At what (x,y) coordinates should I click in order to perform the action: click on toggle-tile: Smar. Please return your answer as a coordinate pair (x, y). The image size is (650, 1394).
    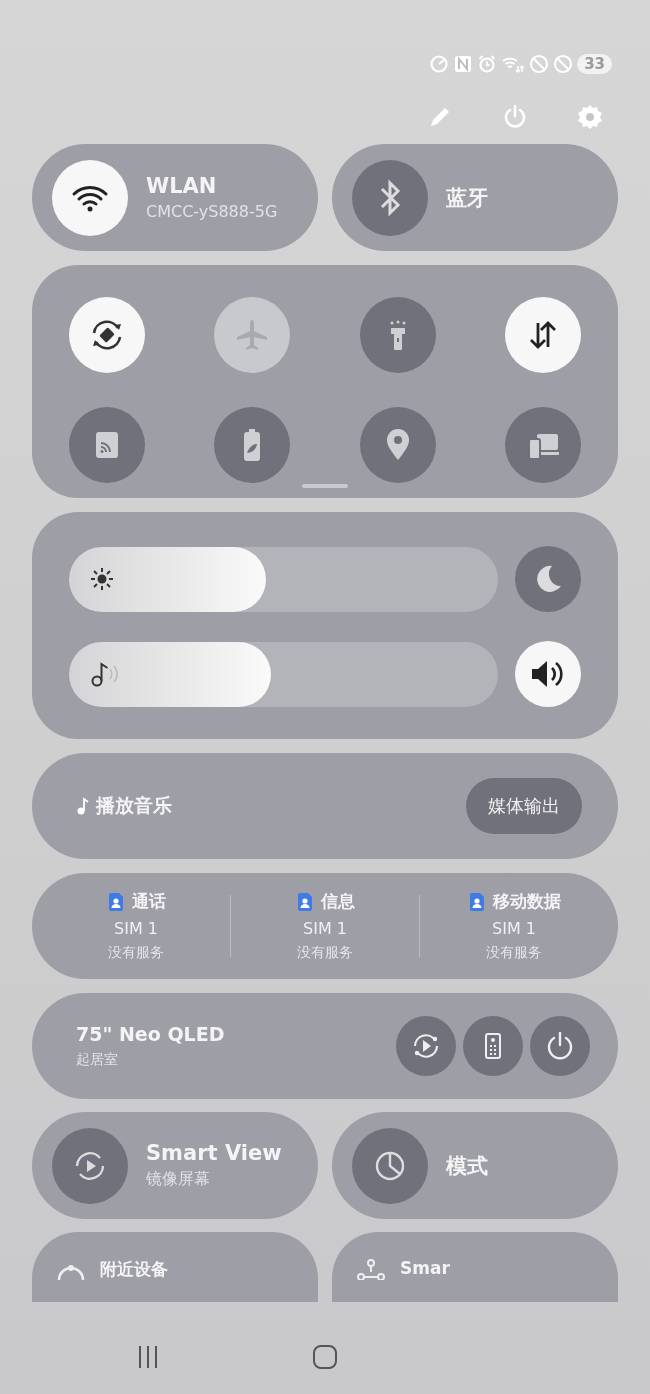
    Looking at the image, I should click on (475, 1267).